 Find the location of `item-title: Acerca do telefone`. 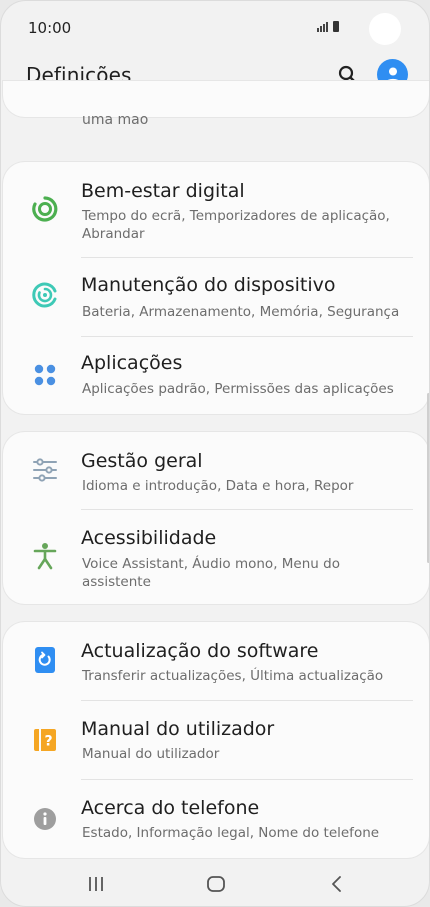

item-title: Acerca do telefone is located at coordinates (170, 808).